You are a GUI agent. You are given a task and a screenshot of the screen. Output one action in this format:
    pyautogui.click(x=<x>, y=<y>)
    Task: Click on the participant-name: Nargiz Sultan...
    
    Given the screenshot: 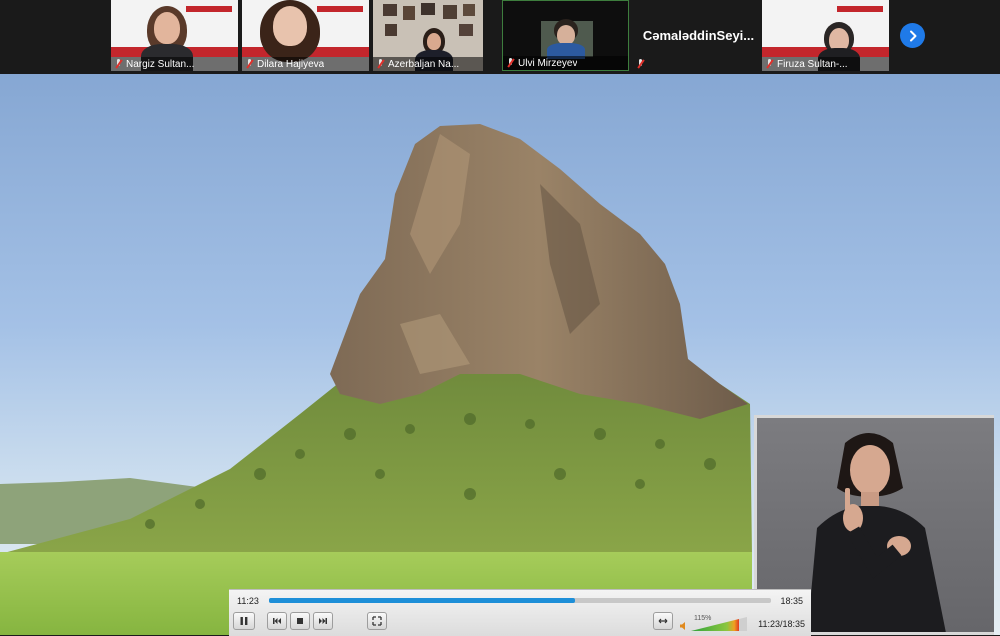 What is the action you would take?
    pyautogui.click(x=160, y=64)
    